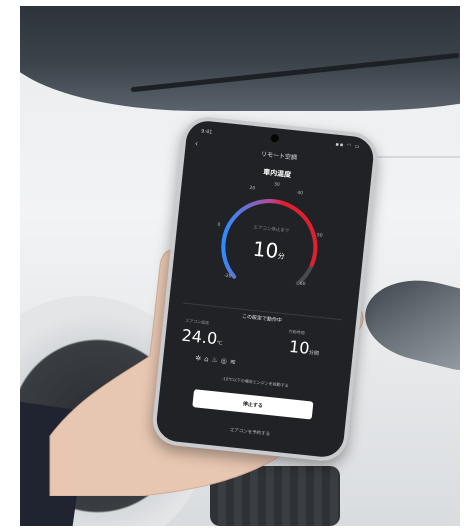 The width and height of the screenshot is (471, 530). I want to click on gauge-tick: -20, so click(227, 276).